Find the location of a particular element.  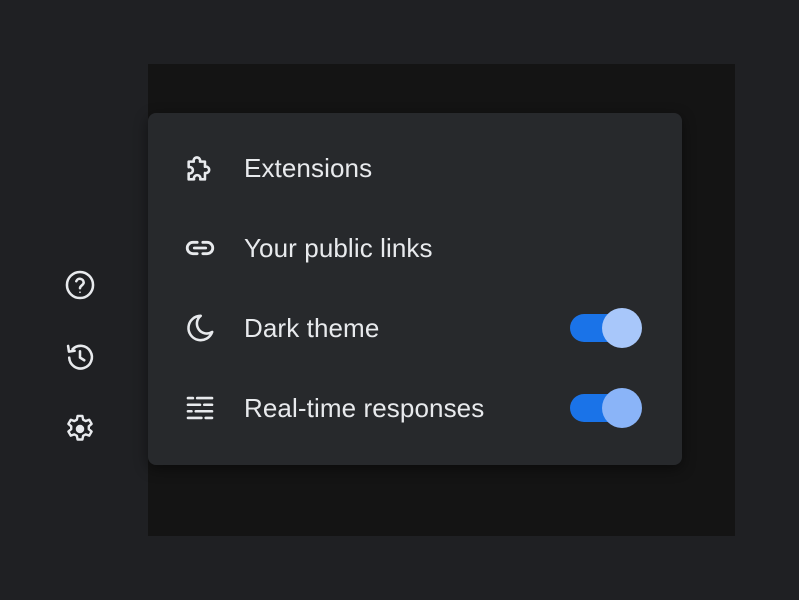

dark-theme-toggle is located at coordinates (606, 328).